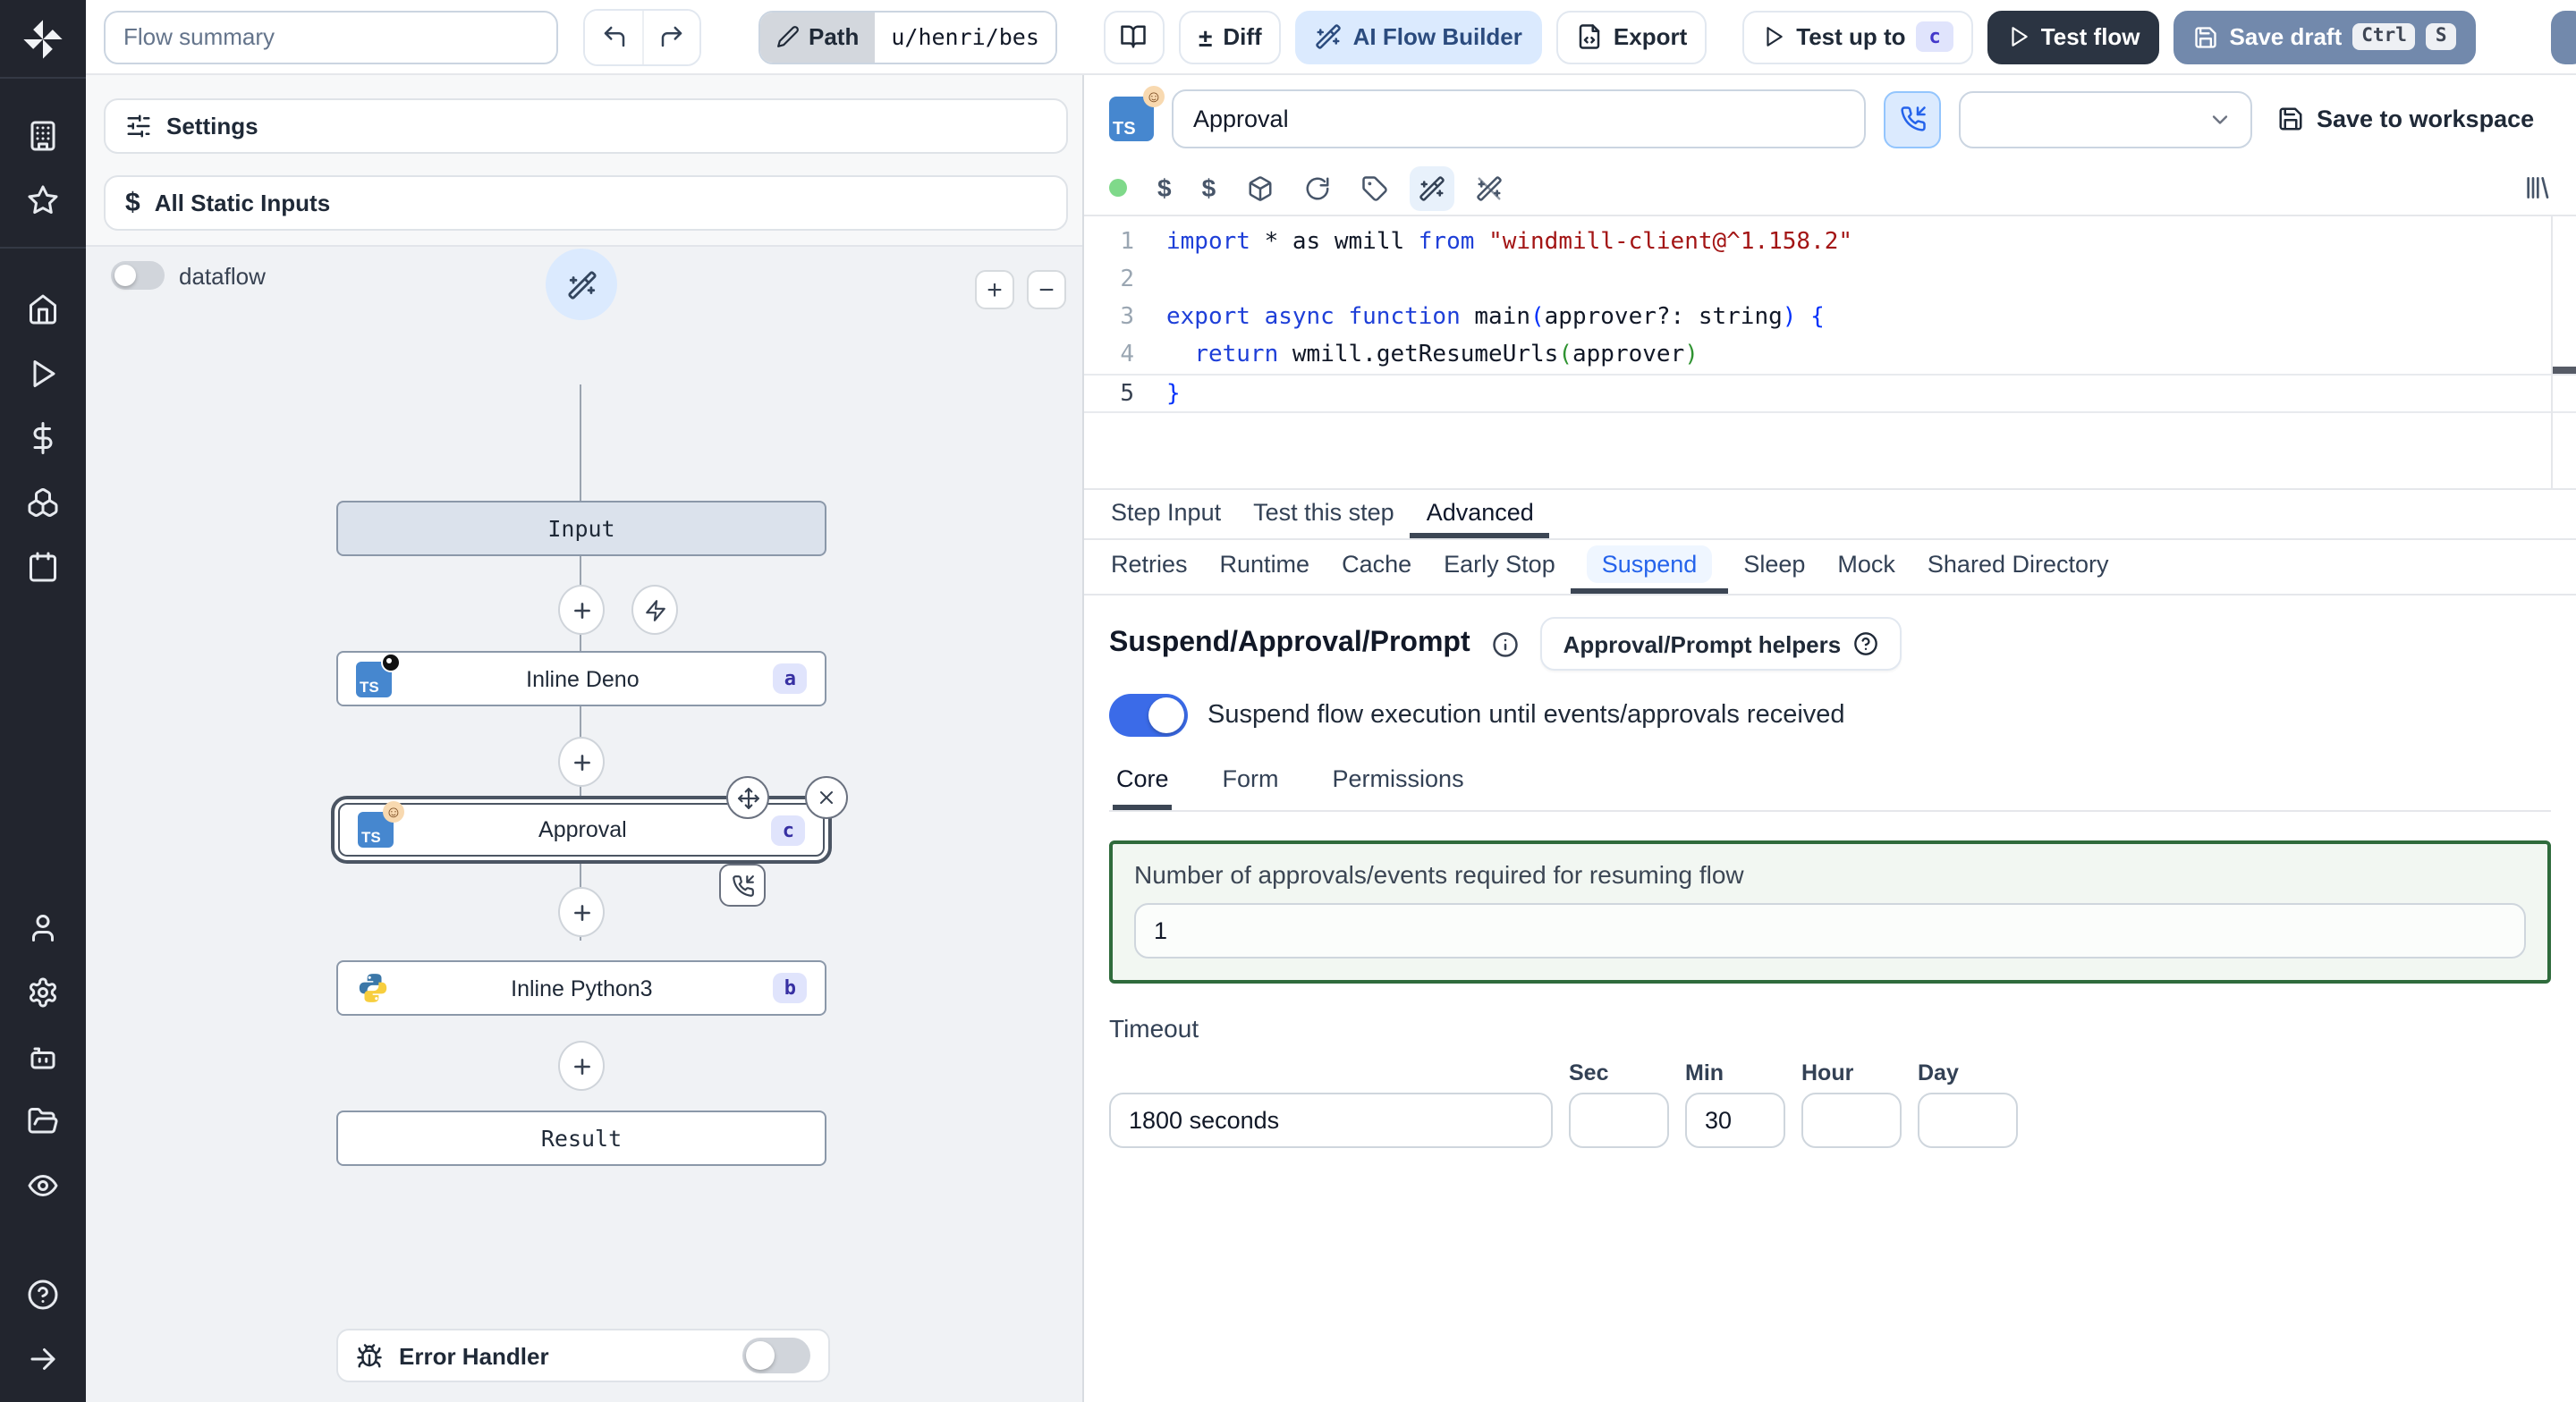 This screenshot has height=1402, width=2576. Describe the element at coordinates (581, 988) in the screenshot. I see `step-node-b: Inline Python3 b` at that location.